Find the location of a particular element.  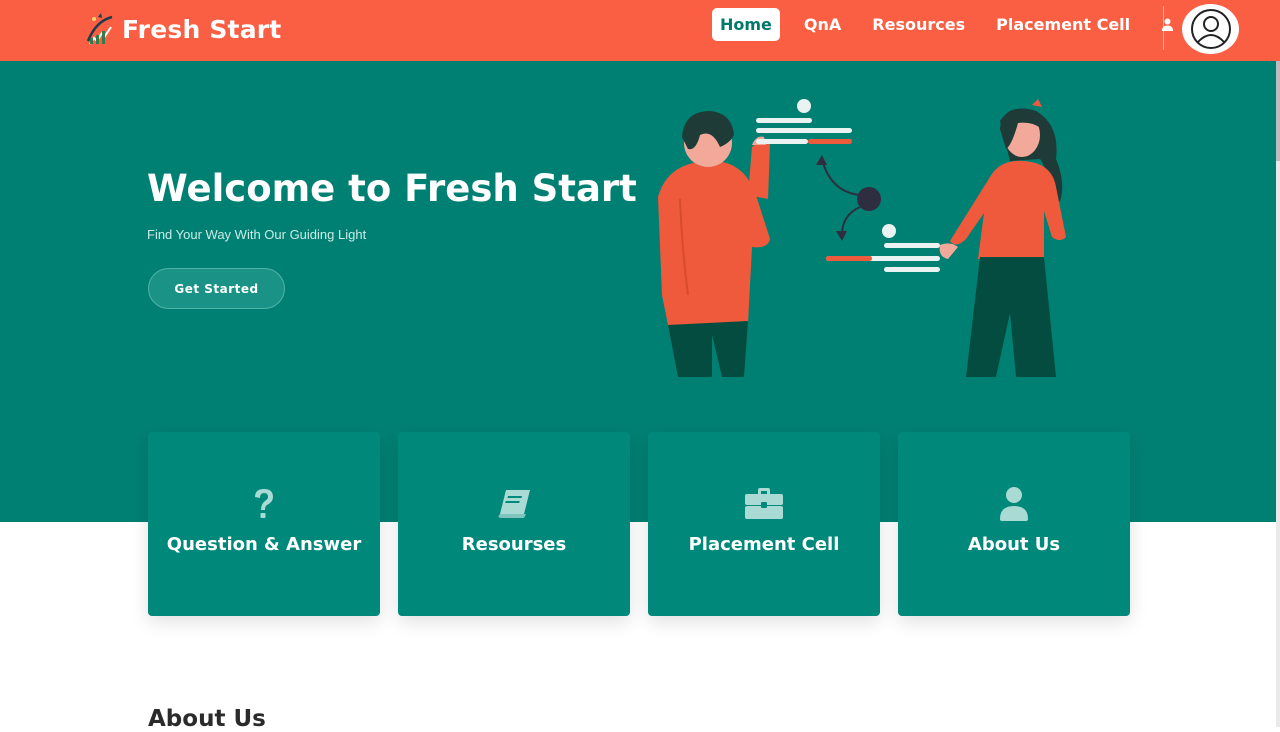

brand-logo: Fresh Start is located at coordinates (182, 29).